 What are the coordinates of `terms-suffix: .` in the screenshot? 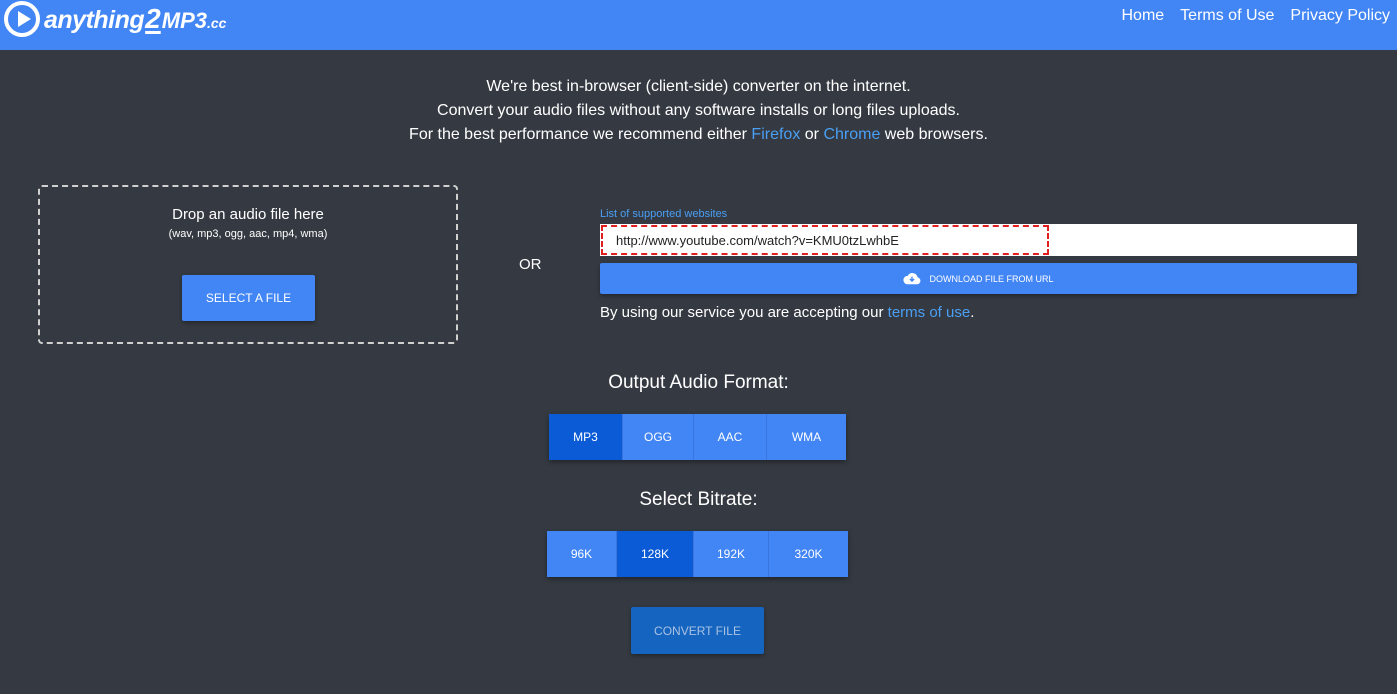 It's located at (972, 312).